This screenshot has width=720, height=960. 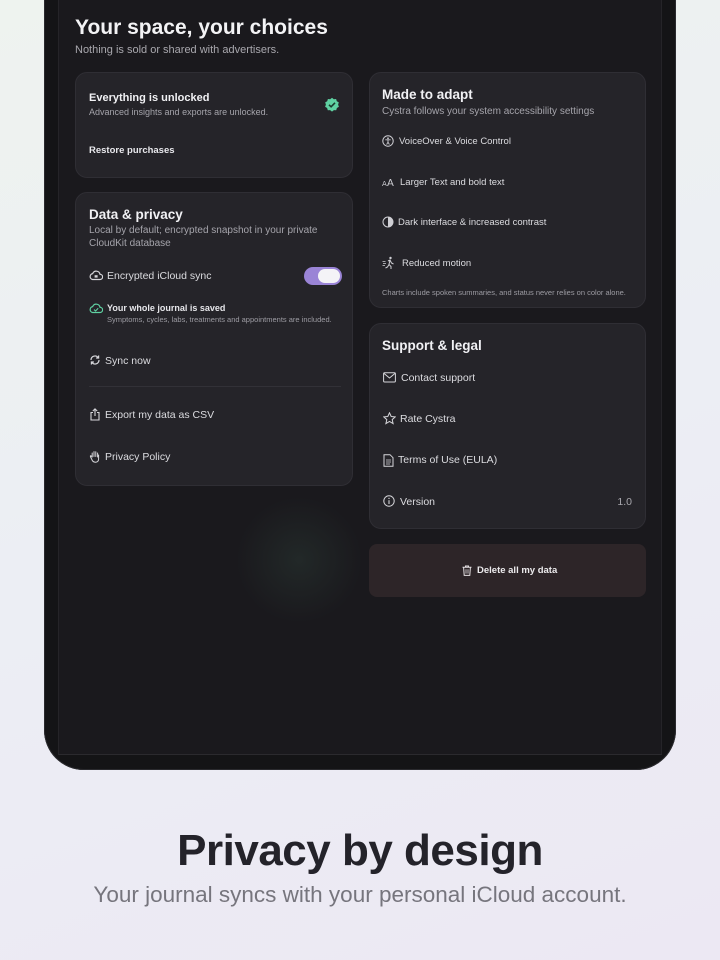 I want to click on rate-app-button: Rate Cystra, so click(x=427, y=419).